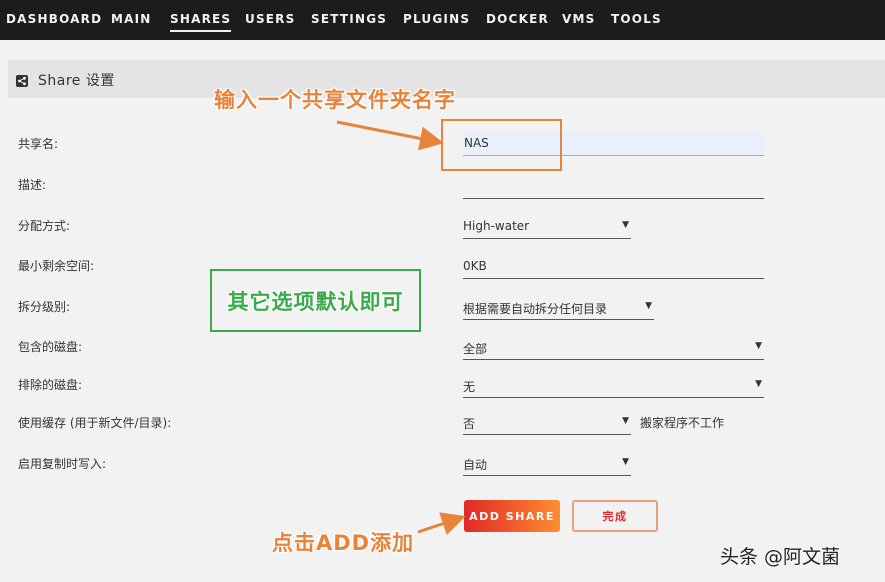 The image size is (885, 582). I want to click on nav-dashboard: DASHBOARD, so click(54, 19).